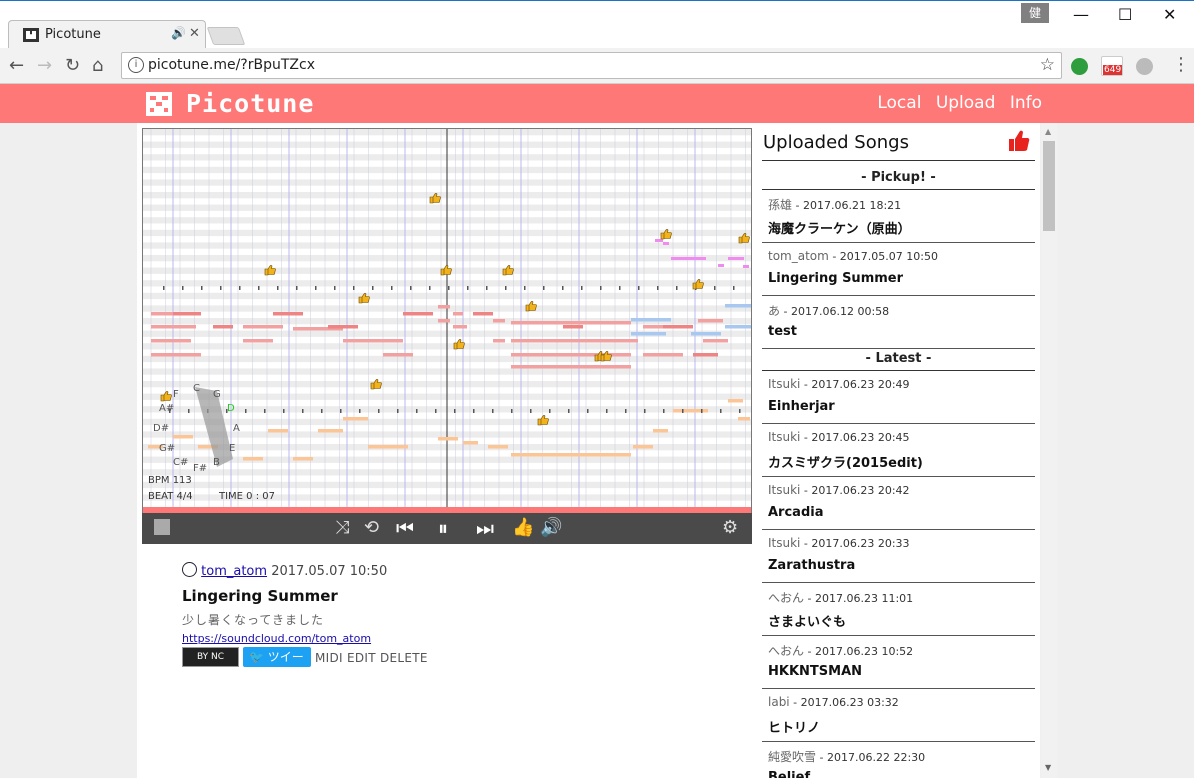 This screenshot has height=778, width=1194. Describe the element at coordinates (855, 384) in the screenshot. I see `song-date: - 2017.06.23 20:49` at that location.